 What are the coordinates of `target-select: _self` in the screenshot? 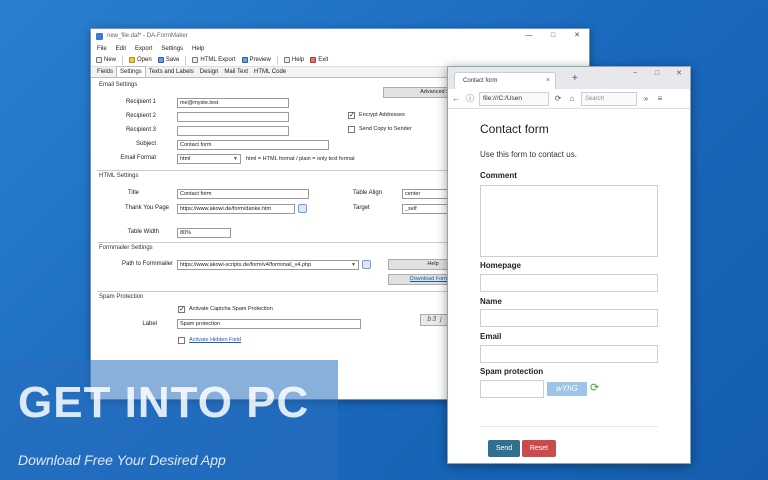 It's located at (424, 209).